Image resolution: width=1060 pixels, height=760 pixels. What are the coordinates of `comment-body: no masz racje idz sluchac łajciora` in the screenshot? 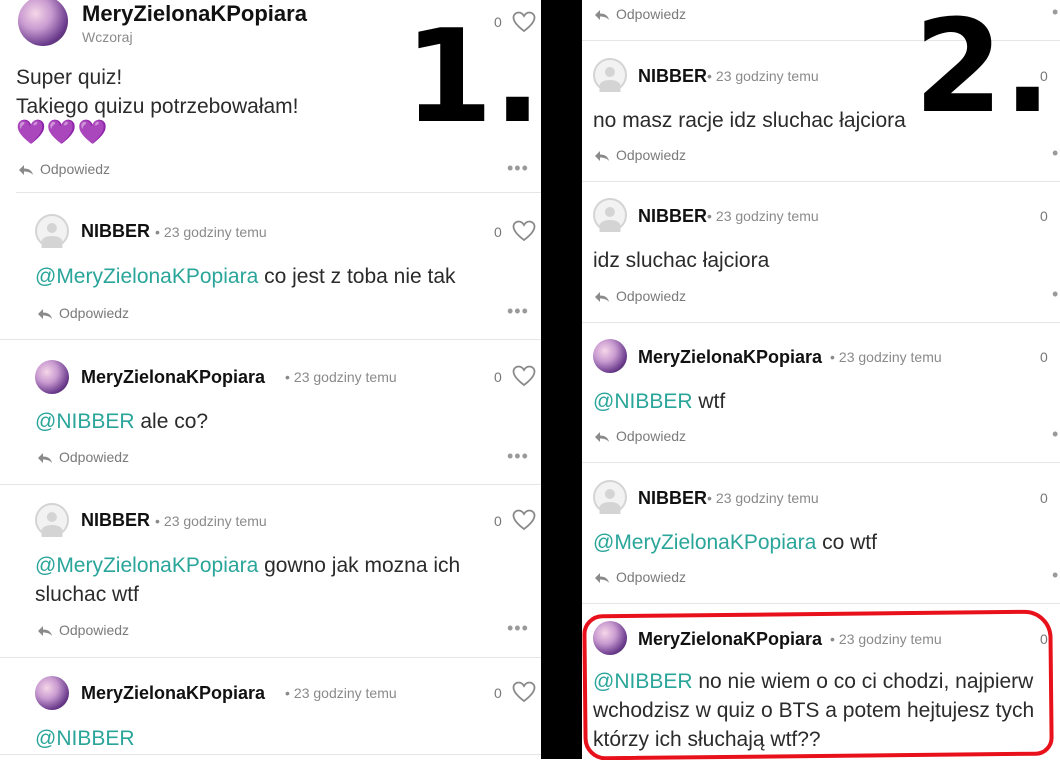 It's located at (749, 120).